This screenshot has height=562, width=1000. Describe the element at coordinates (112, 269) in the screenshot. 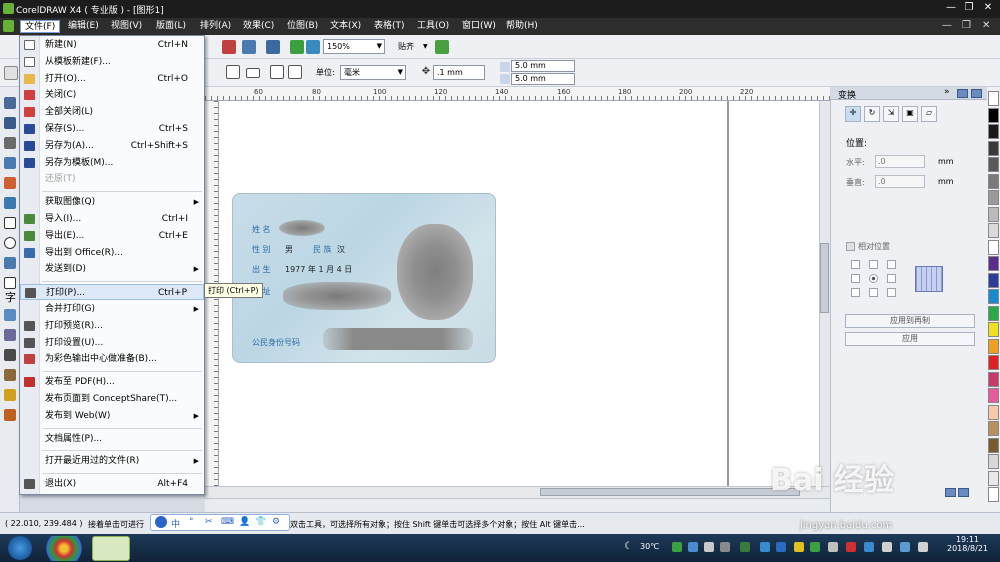

I see `file-menu-item: 发送到(D) ▶` at that location.